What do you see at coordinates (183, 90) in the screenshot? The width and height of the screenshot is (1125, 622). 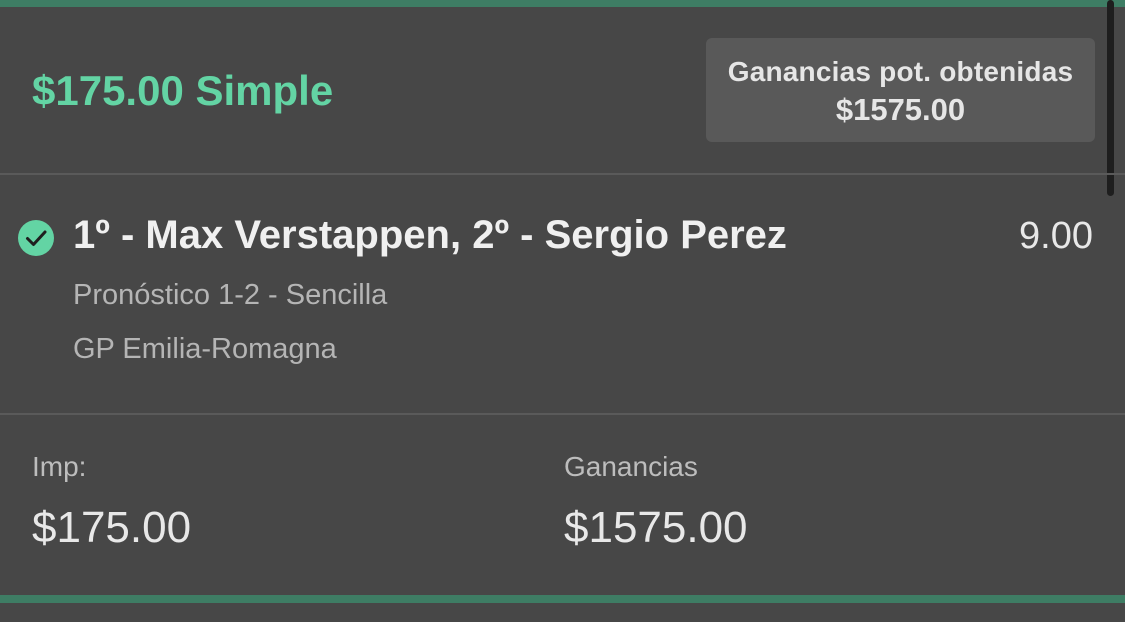 I see `bet-summary: $175.00 Simple` at bounding box center [183, 90].